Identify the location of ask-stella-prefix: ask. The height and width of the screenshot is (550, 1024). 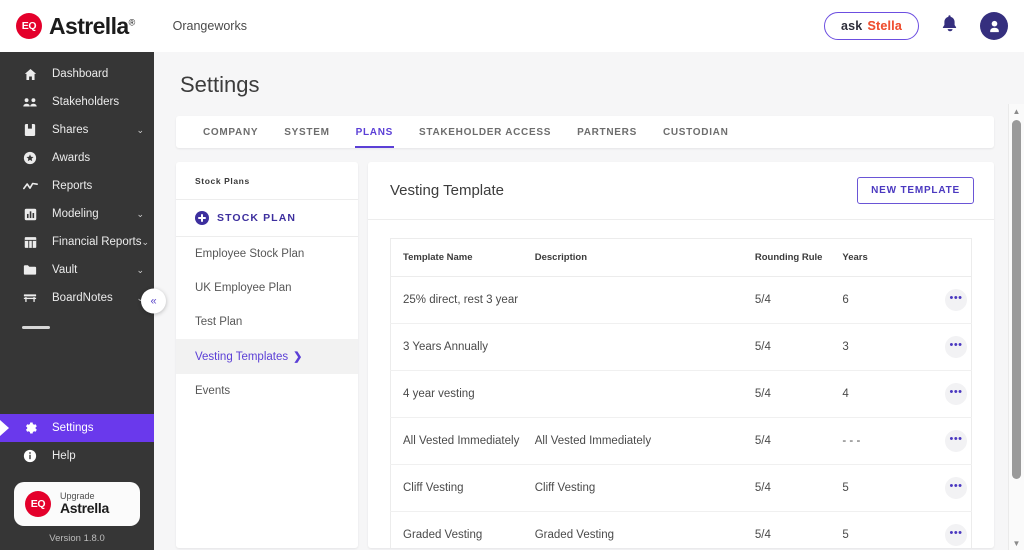
(851, 26).